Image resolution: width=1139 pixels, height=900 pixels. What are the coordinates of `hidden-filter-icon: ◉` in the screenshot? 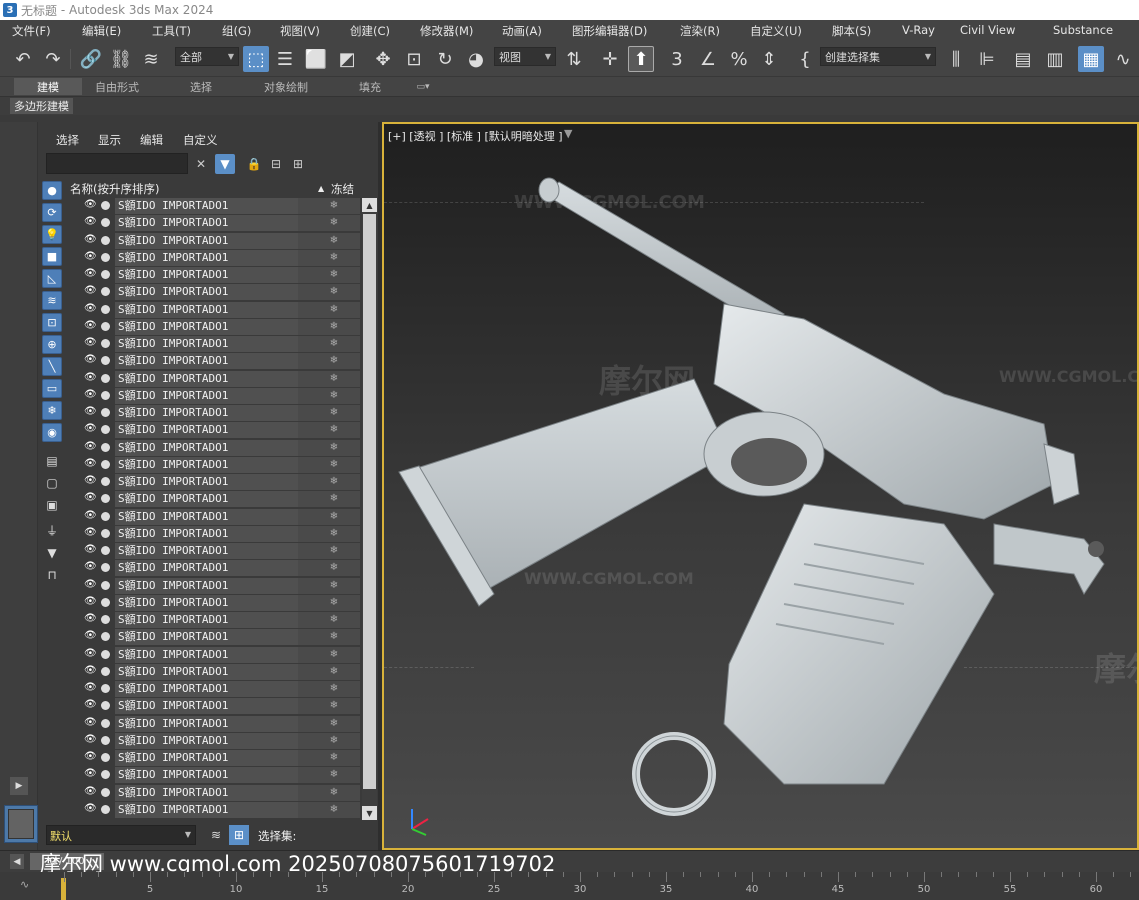 It's located at (52, 432).